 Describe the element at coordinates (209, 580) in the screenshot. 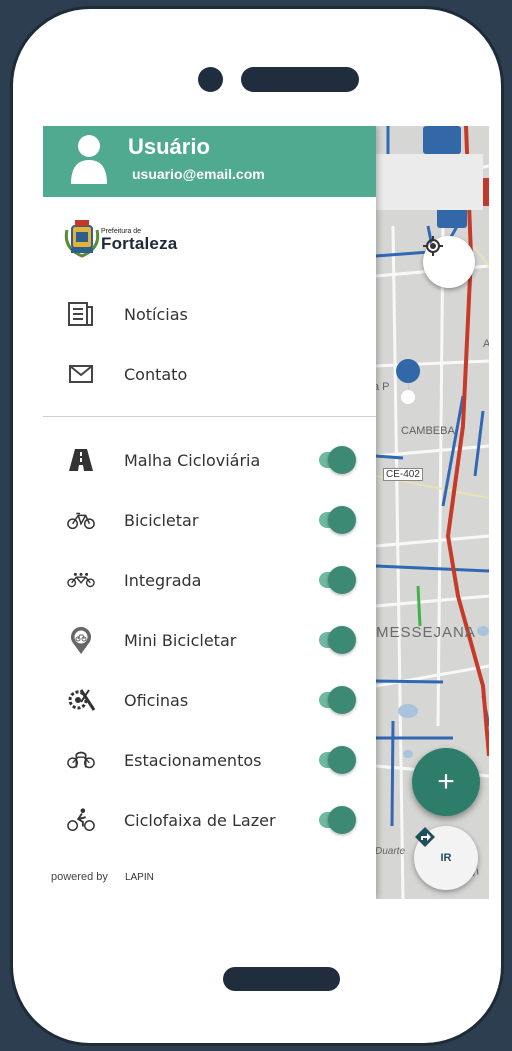

I see `layer-item-integrada: Integrada` at that location.